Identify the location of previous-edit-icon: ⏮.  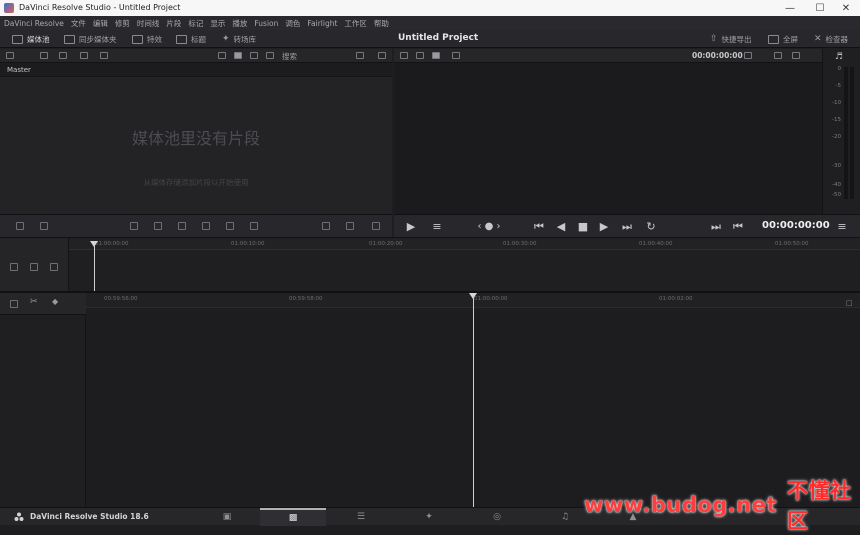
(738, 226).